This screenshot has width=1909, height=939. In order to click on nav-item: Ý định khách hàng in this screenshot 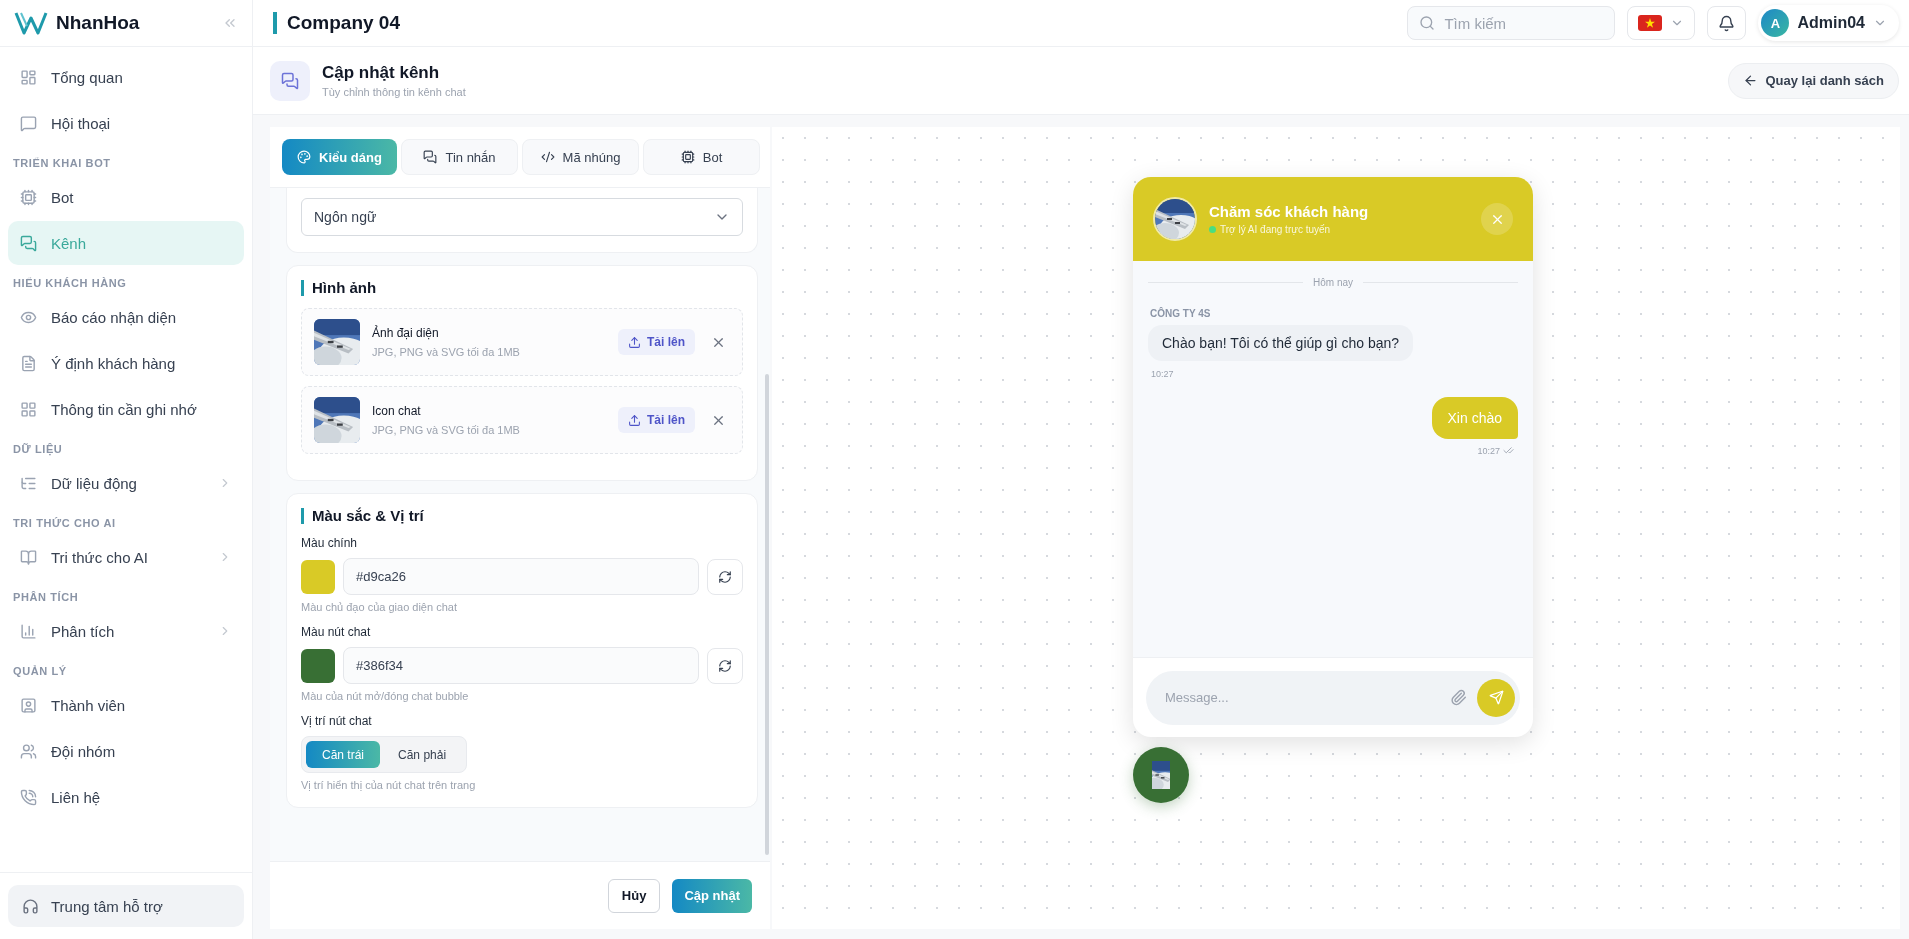, I will do `click(126, 363)`.